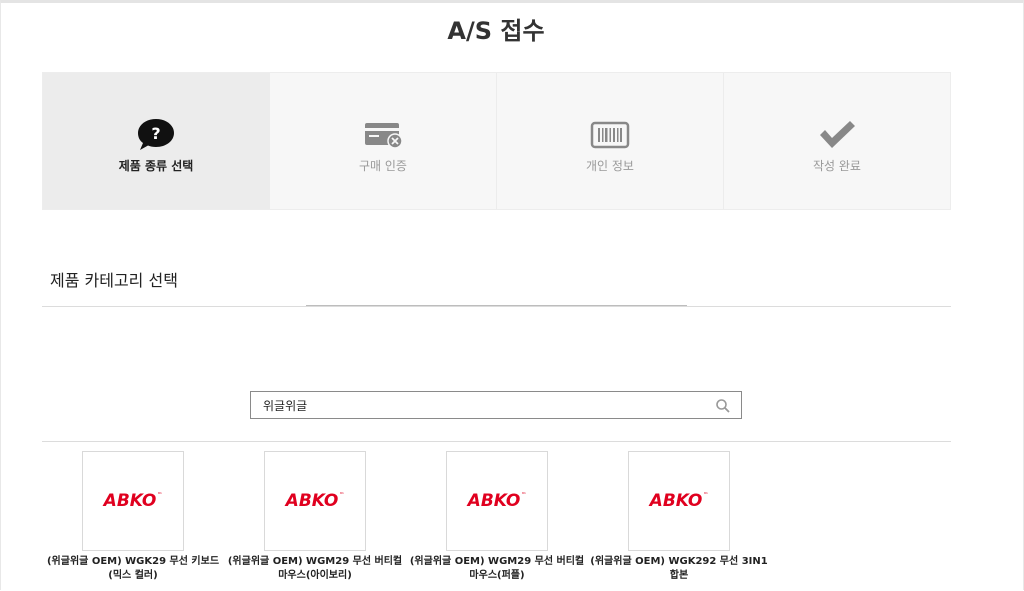 This screenshot has width=1024, height=591. What do you see at coordinates (114, 280) in the screenshot?
I see `section-title: 제품 카테고리 선택` at bounding box center [114, 280].